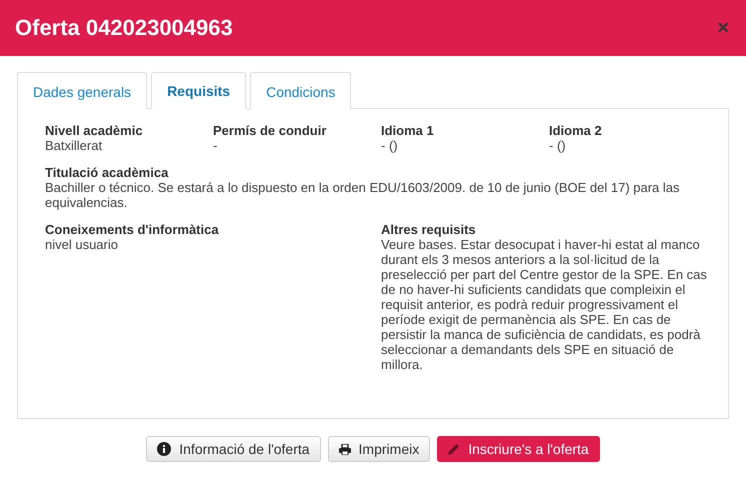  What do you see at coordinates (576, 130) in the screenshot?
I see `field-label: Idioma 2` at bounding box center [576, 130].